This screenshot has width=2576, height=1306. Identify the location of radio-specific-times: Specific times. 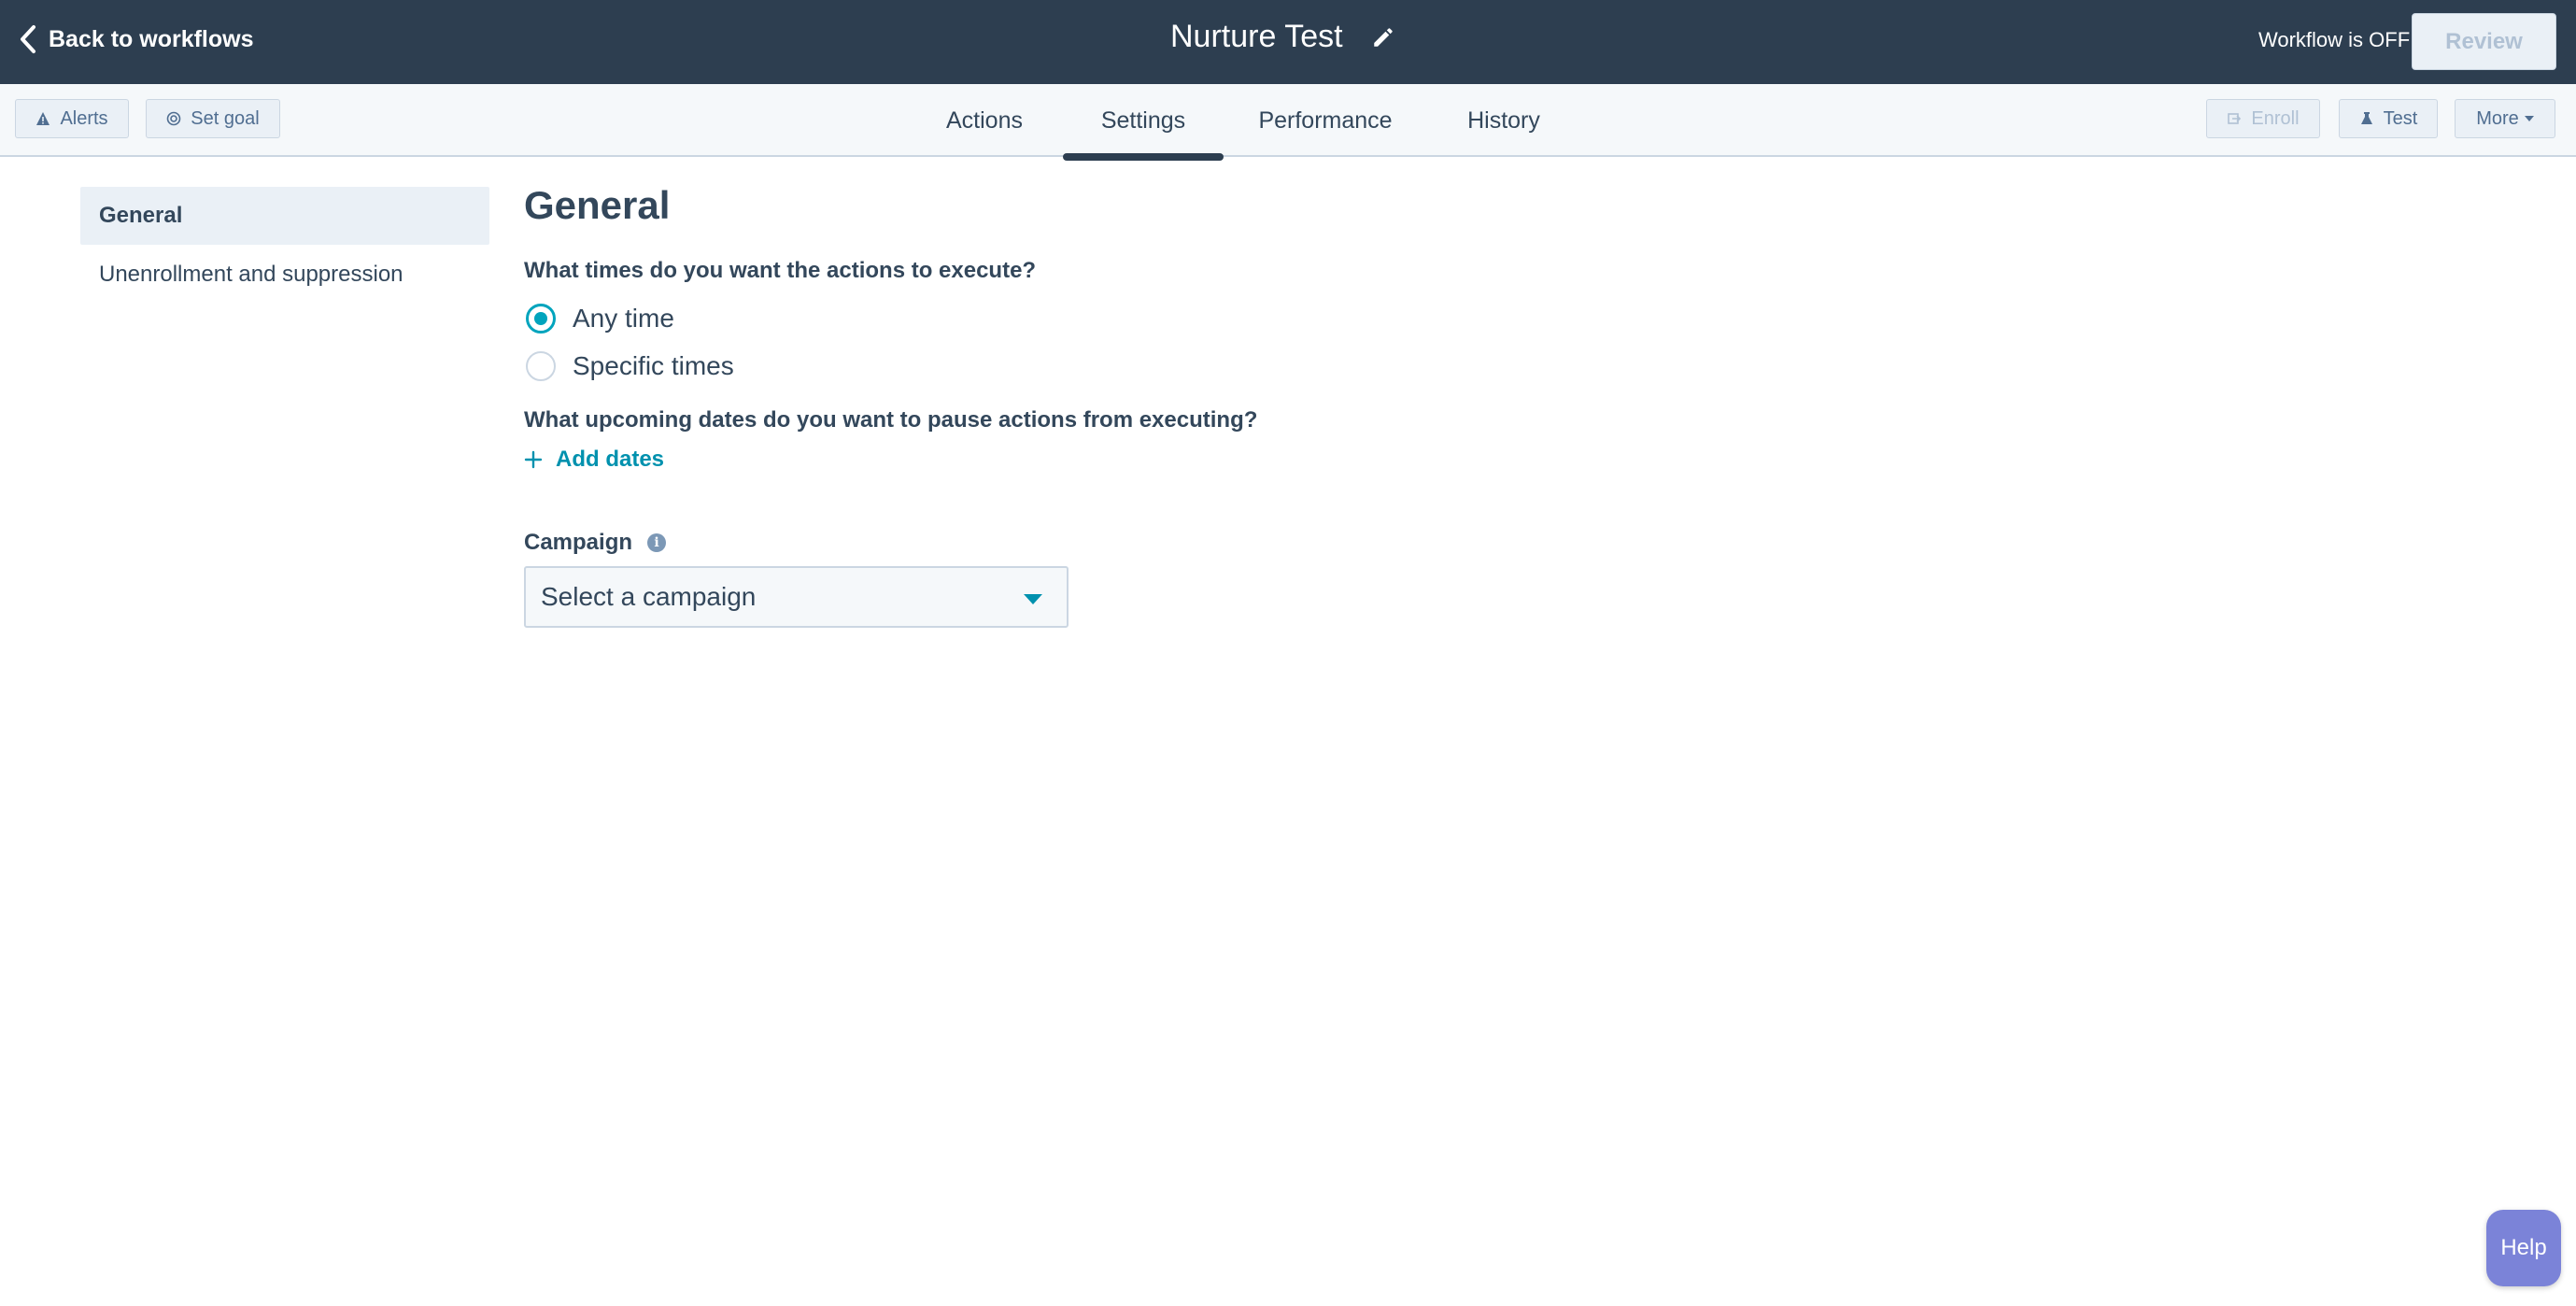
(630, 366).